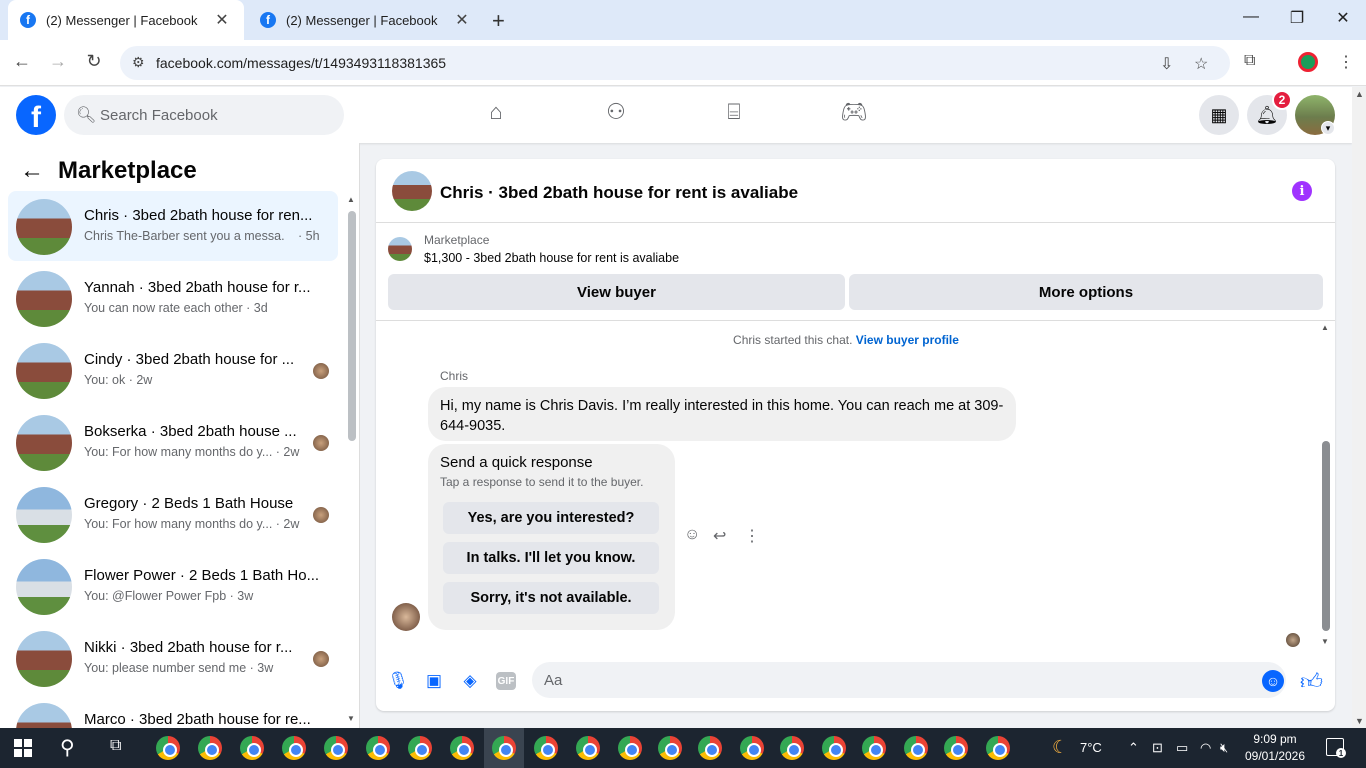 The height and width of the screenshot is (768, 1366). What do you see at coordinates (138, 62) in the screenshot?
I see `site-settings-icon: ⚙` at bounding box center [138, 62].